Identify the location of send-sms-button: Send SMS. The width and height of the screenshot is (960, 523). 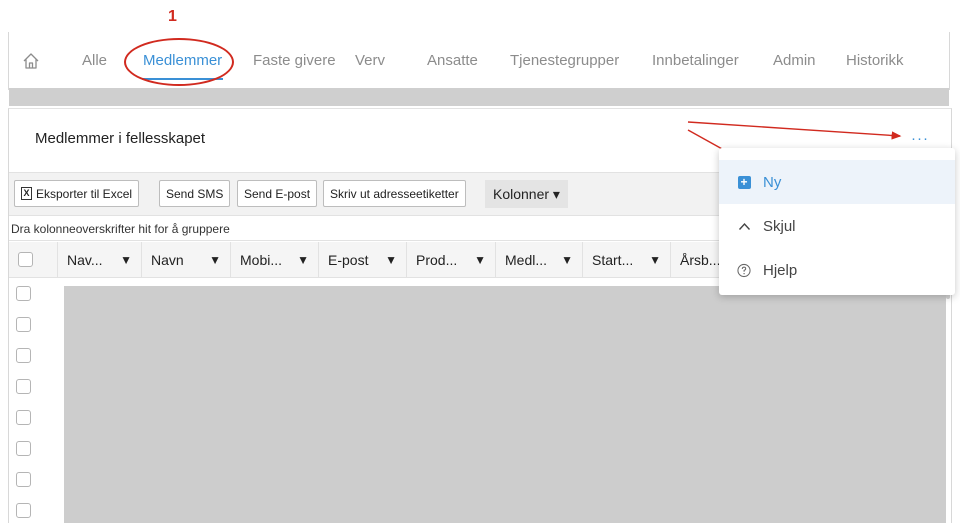
(195, 193).